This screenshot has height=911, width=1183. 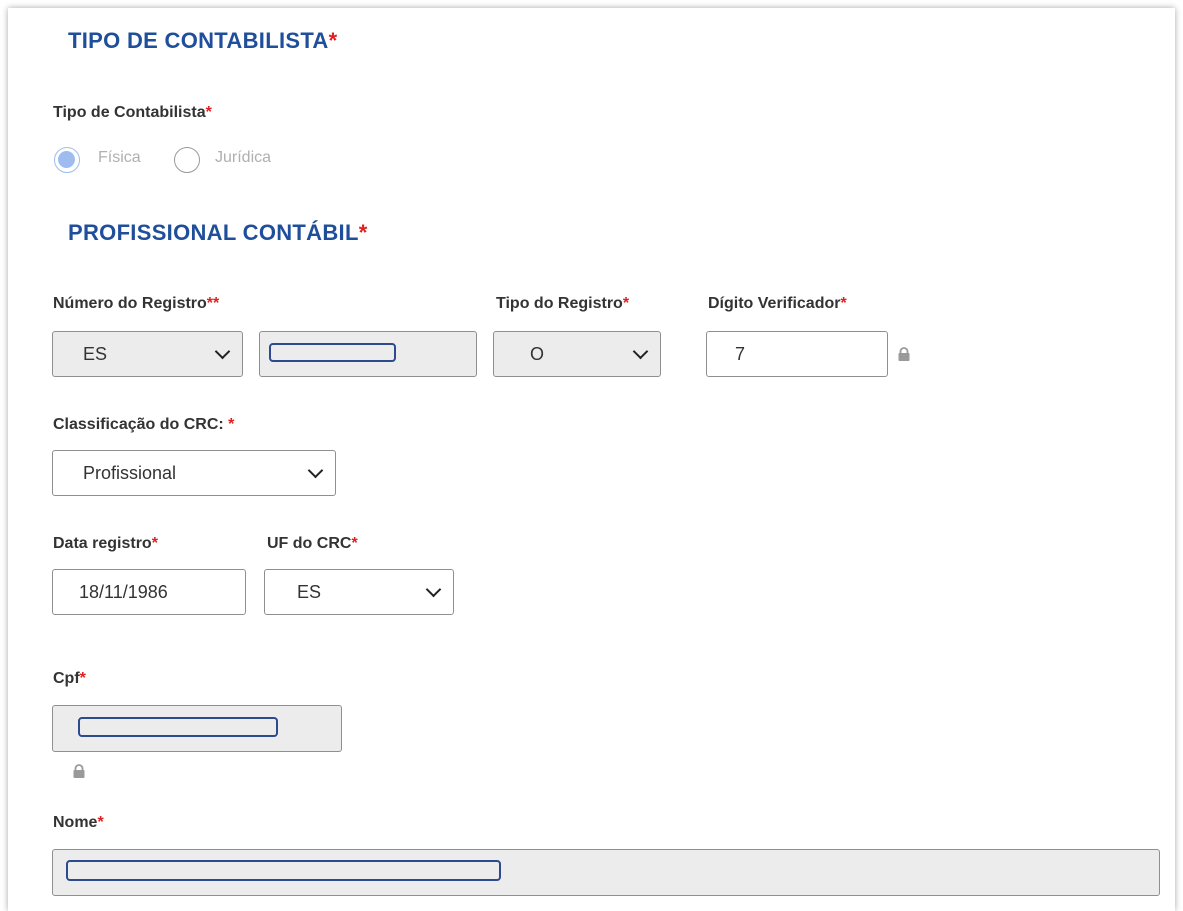 I want to click on tipo-registro-label-text: Tipo do Registro, so click(x=559, y=303).